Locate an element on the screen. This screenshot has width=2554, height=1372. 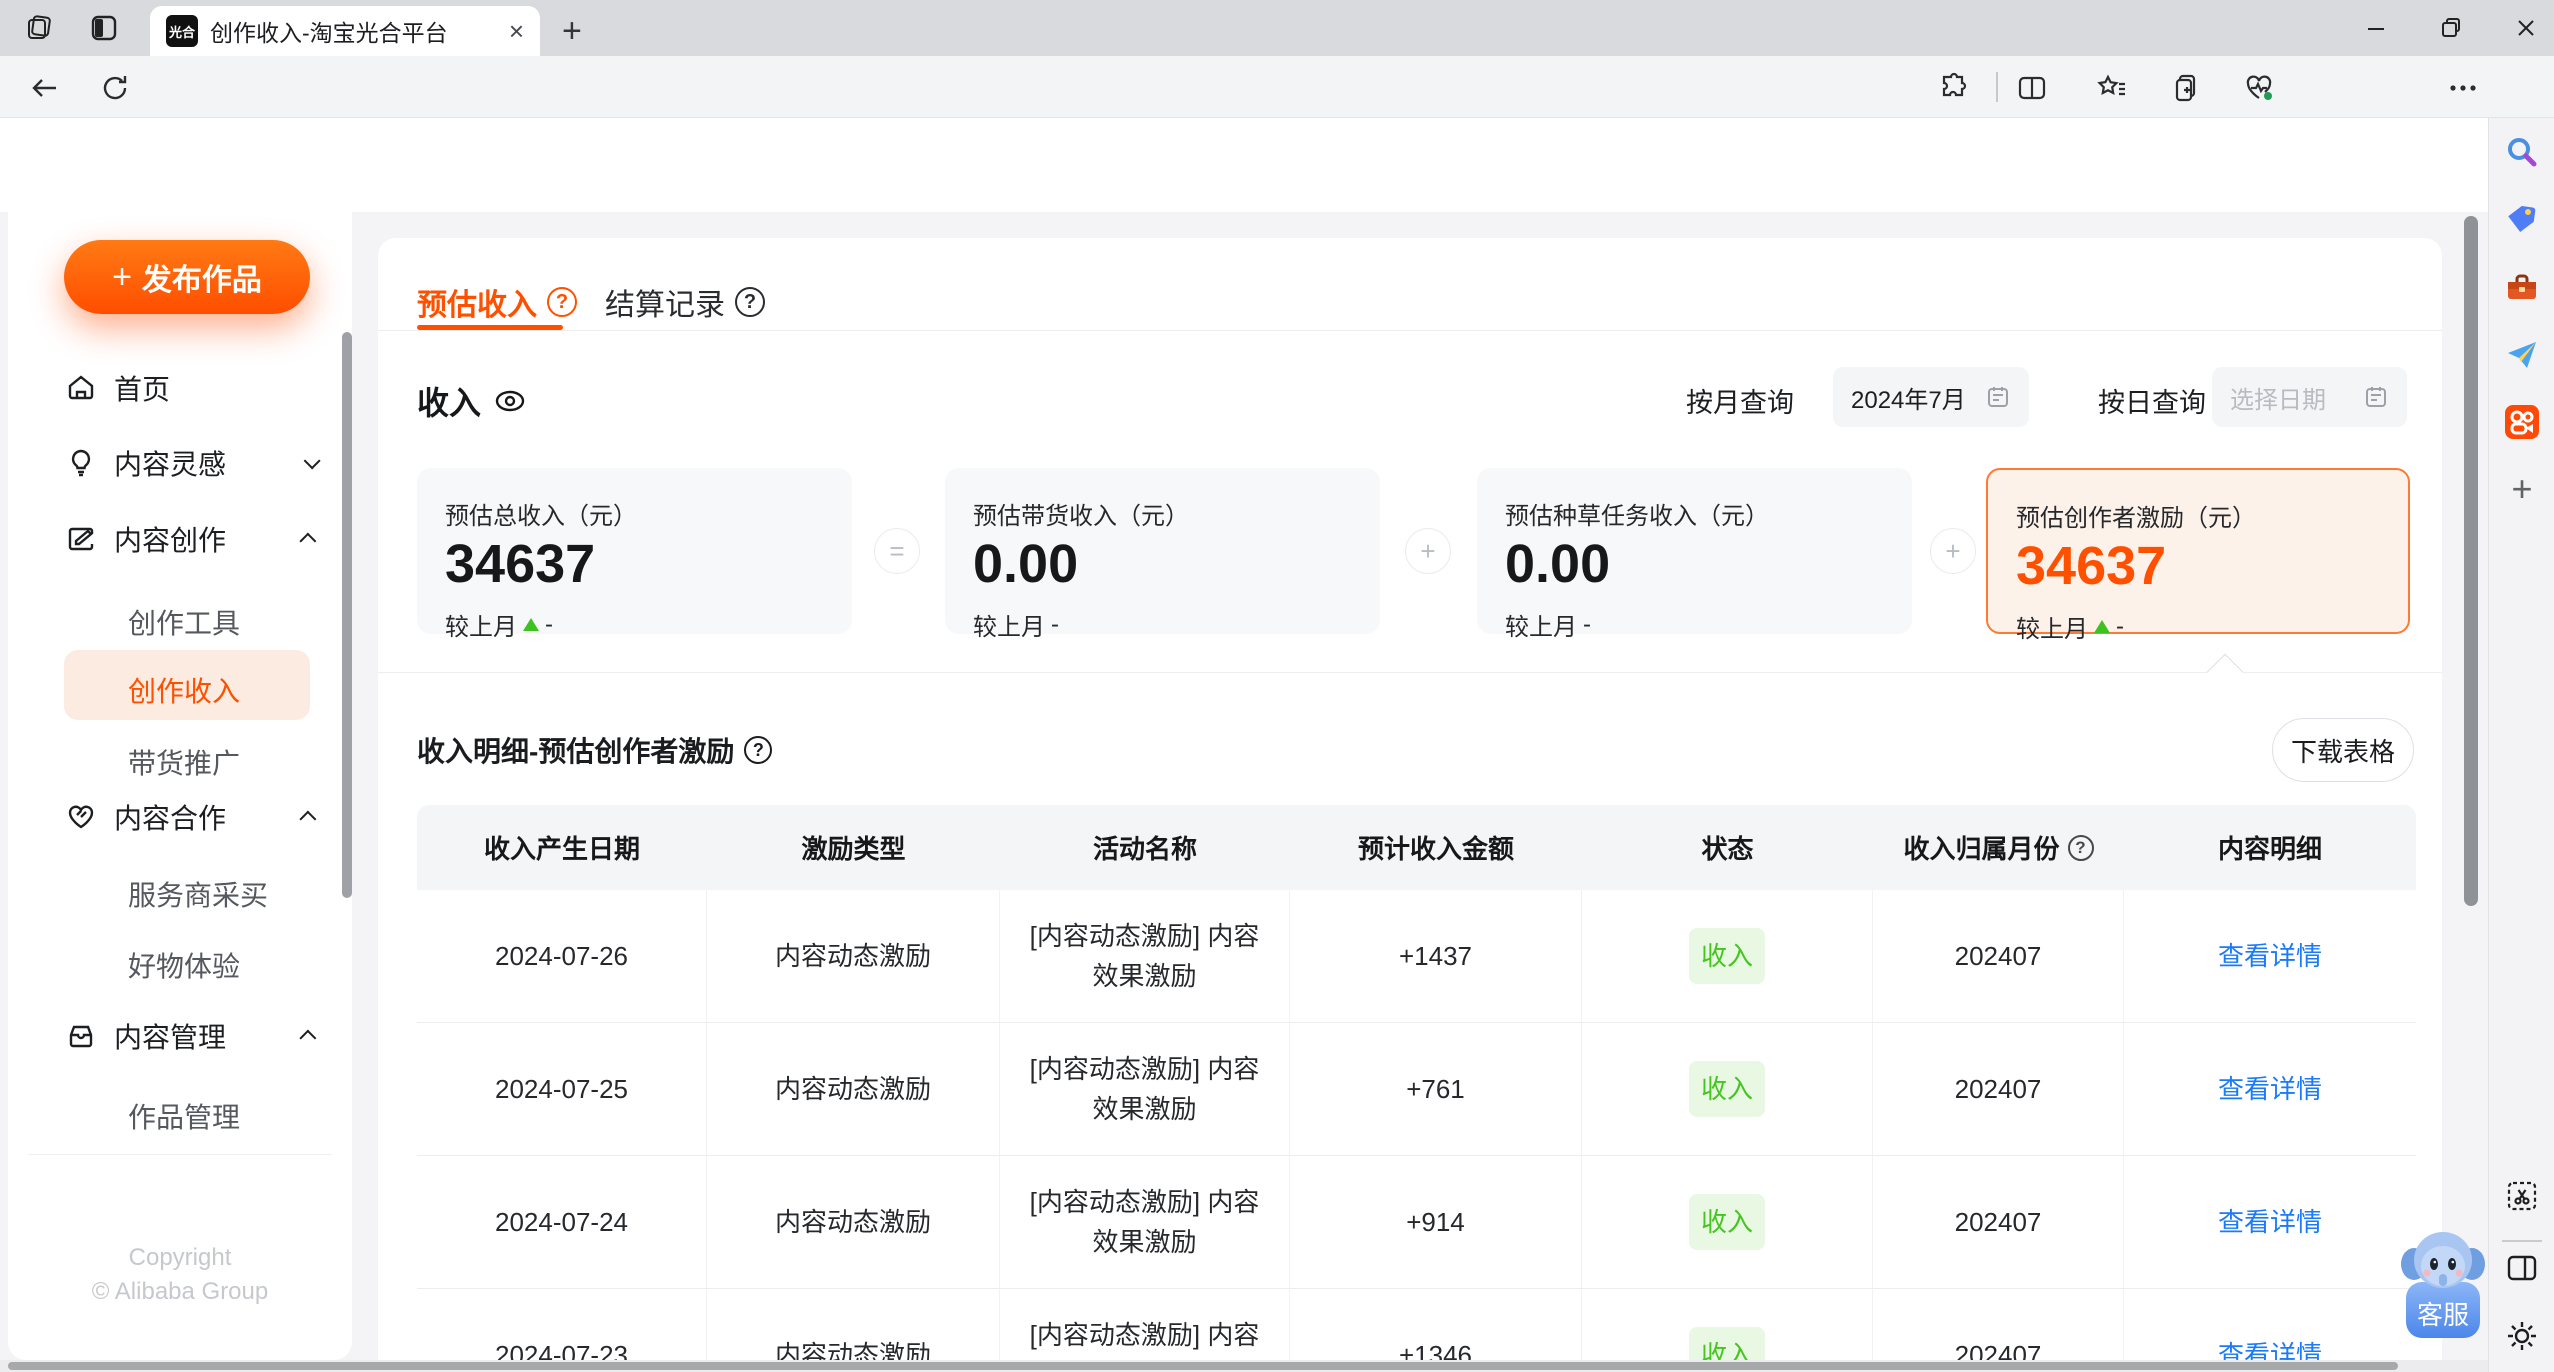
cell-status: 收入 is located at coordinates (1727, 956).